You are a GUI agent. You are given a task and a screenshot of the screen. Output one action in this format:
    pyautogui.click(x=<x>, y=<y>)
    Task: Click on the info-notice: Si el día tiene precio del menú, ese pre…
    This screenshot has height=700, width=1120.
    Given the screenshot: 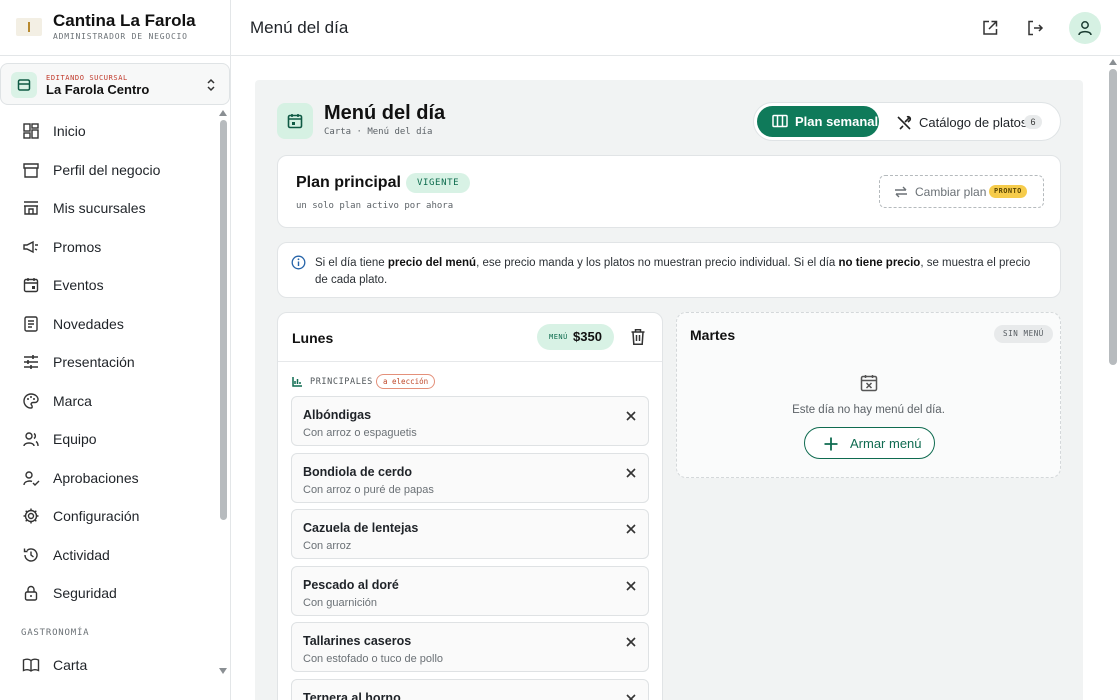 What is the action you would take?
    pyautogui.click(x=669, y=270)
    